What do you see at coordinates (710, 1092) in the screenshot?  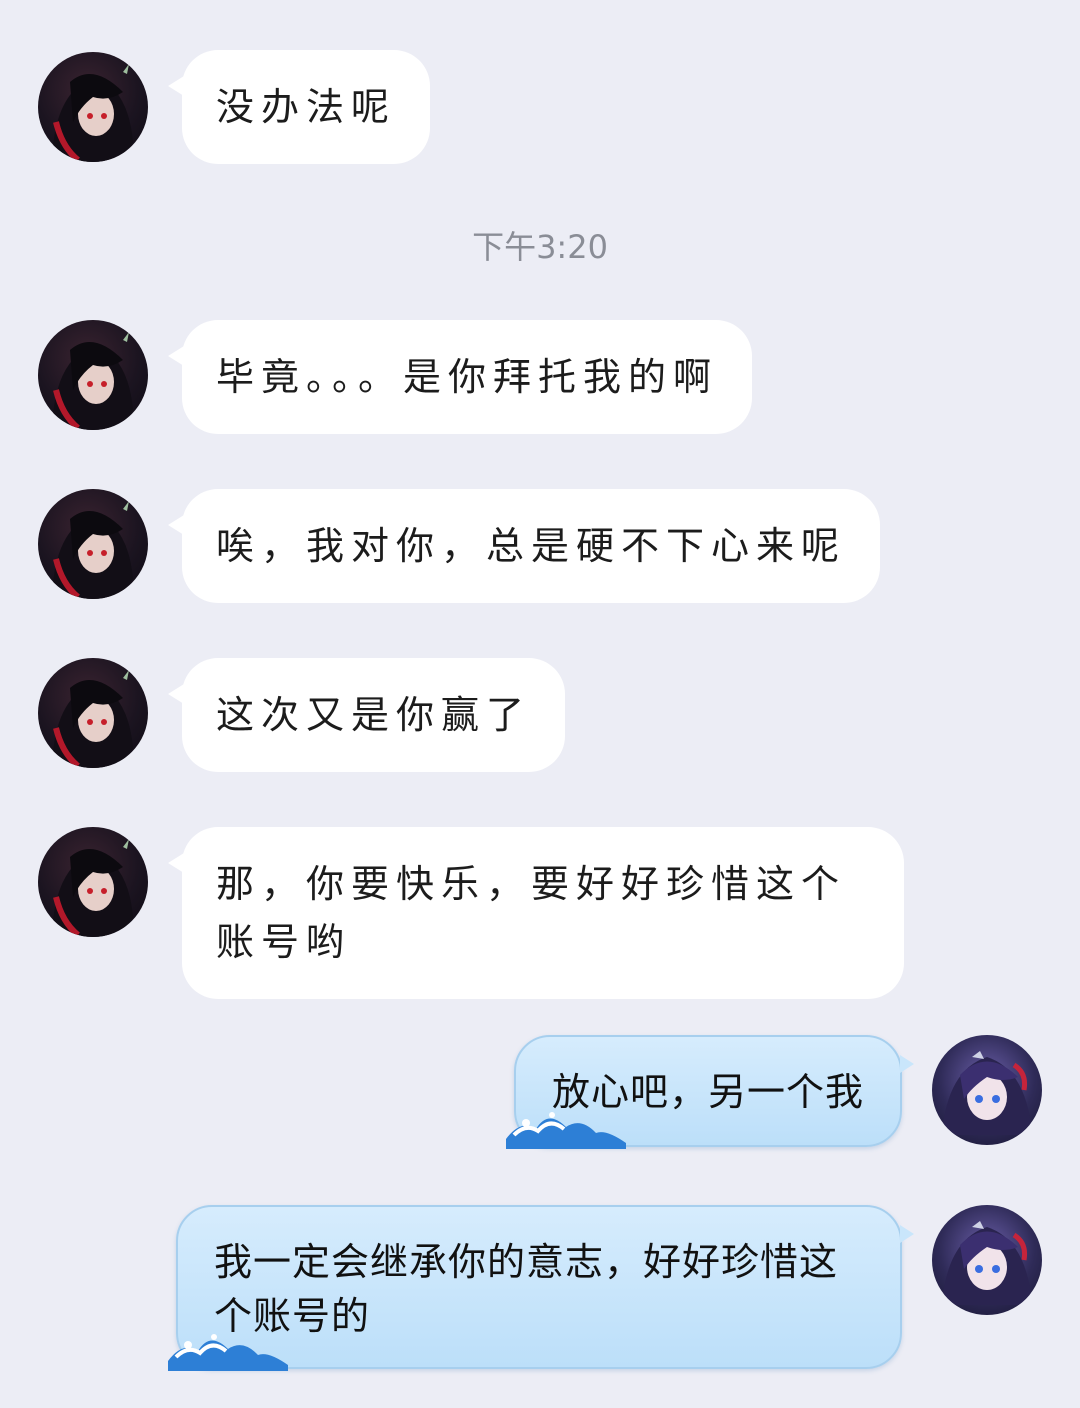 I see `message-bubble: 放心吧，另一个我` at bounding box center [710, 1092].